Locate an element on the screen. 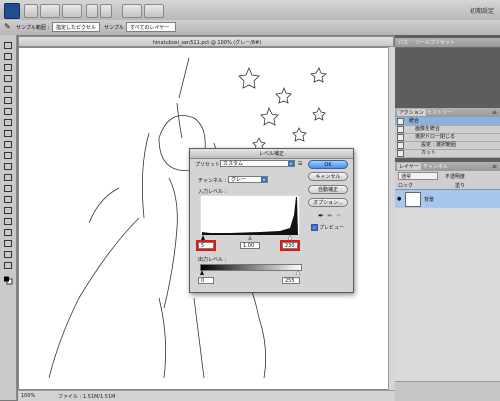 This screenshot has height=401, width=500. output-white-field: 255 is located at coordinates (291, 280).